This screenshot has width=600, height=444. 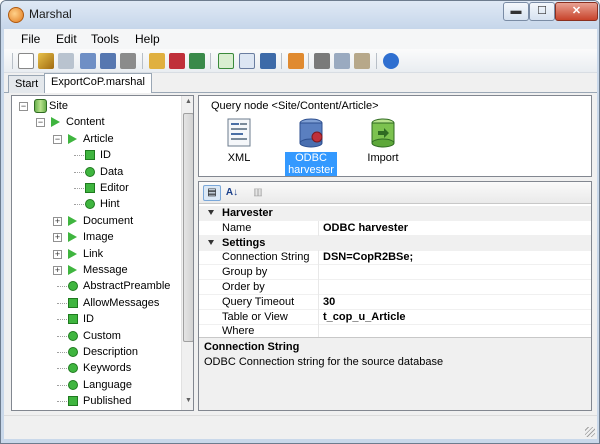 What do you see at coordinates (590, 432) in the screenshot?
I see `resize-grip-icon` at bounding box center [590, 432].